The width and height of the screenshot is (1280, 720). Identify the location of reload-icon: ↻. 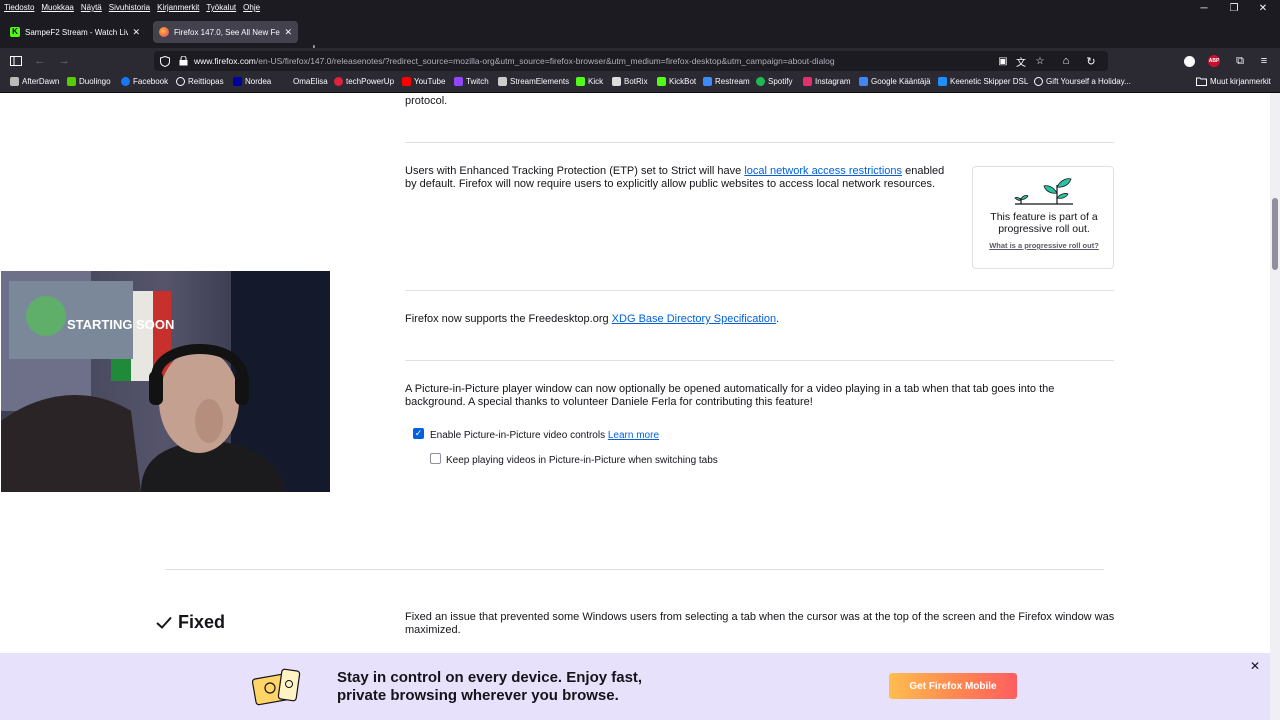
(1091, 61).